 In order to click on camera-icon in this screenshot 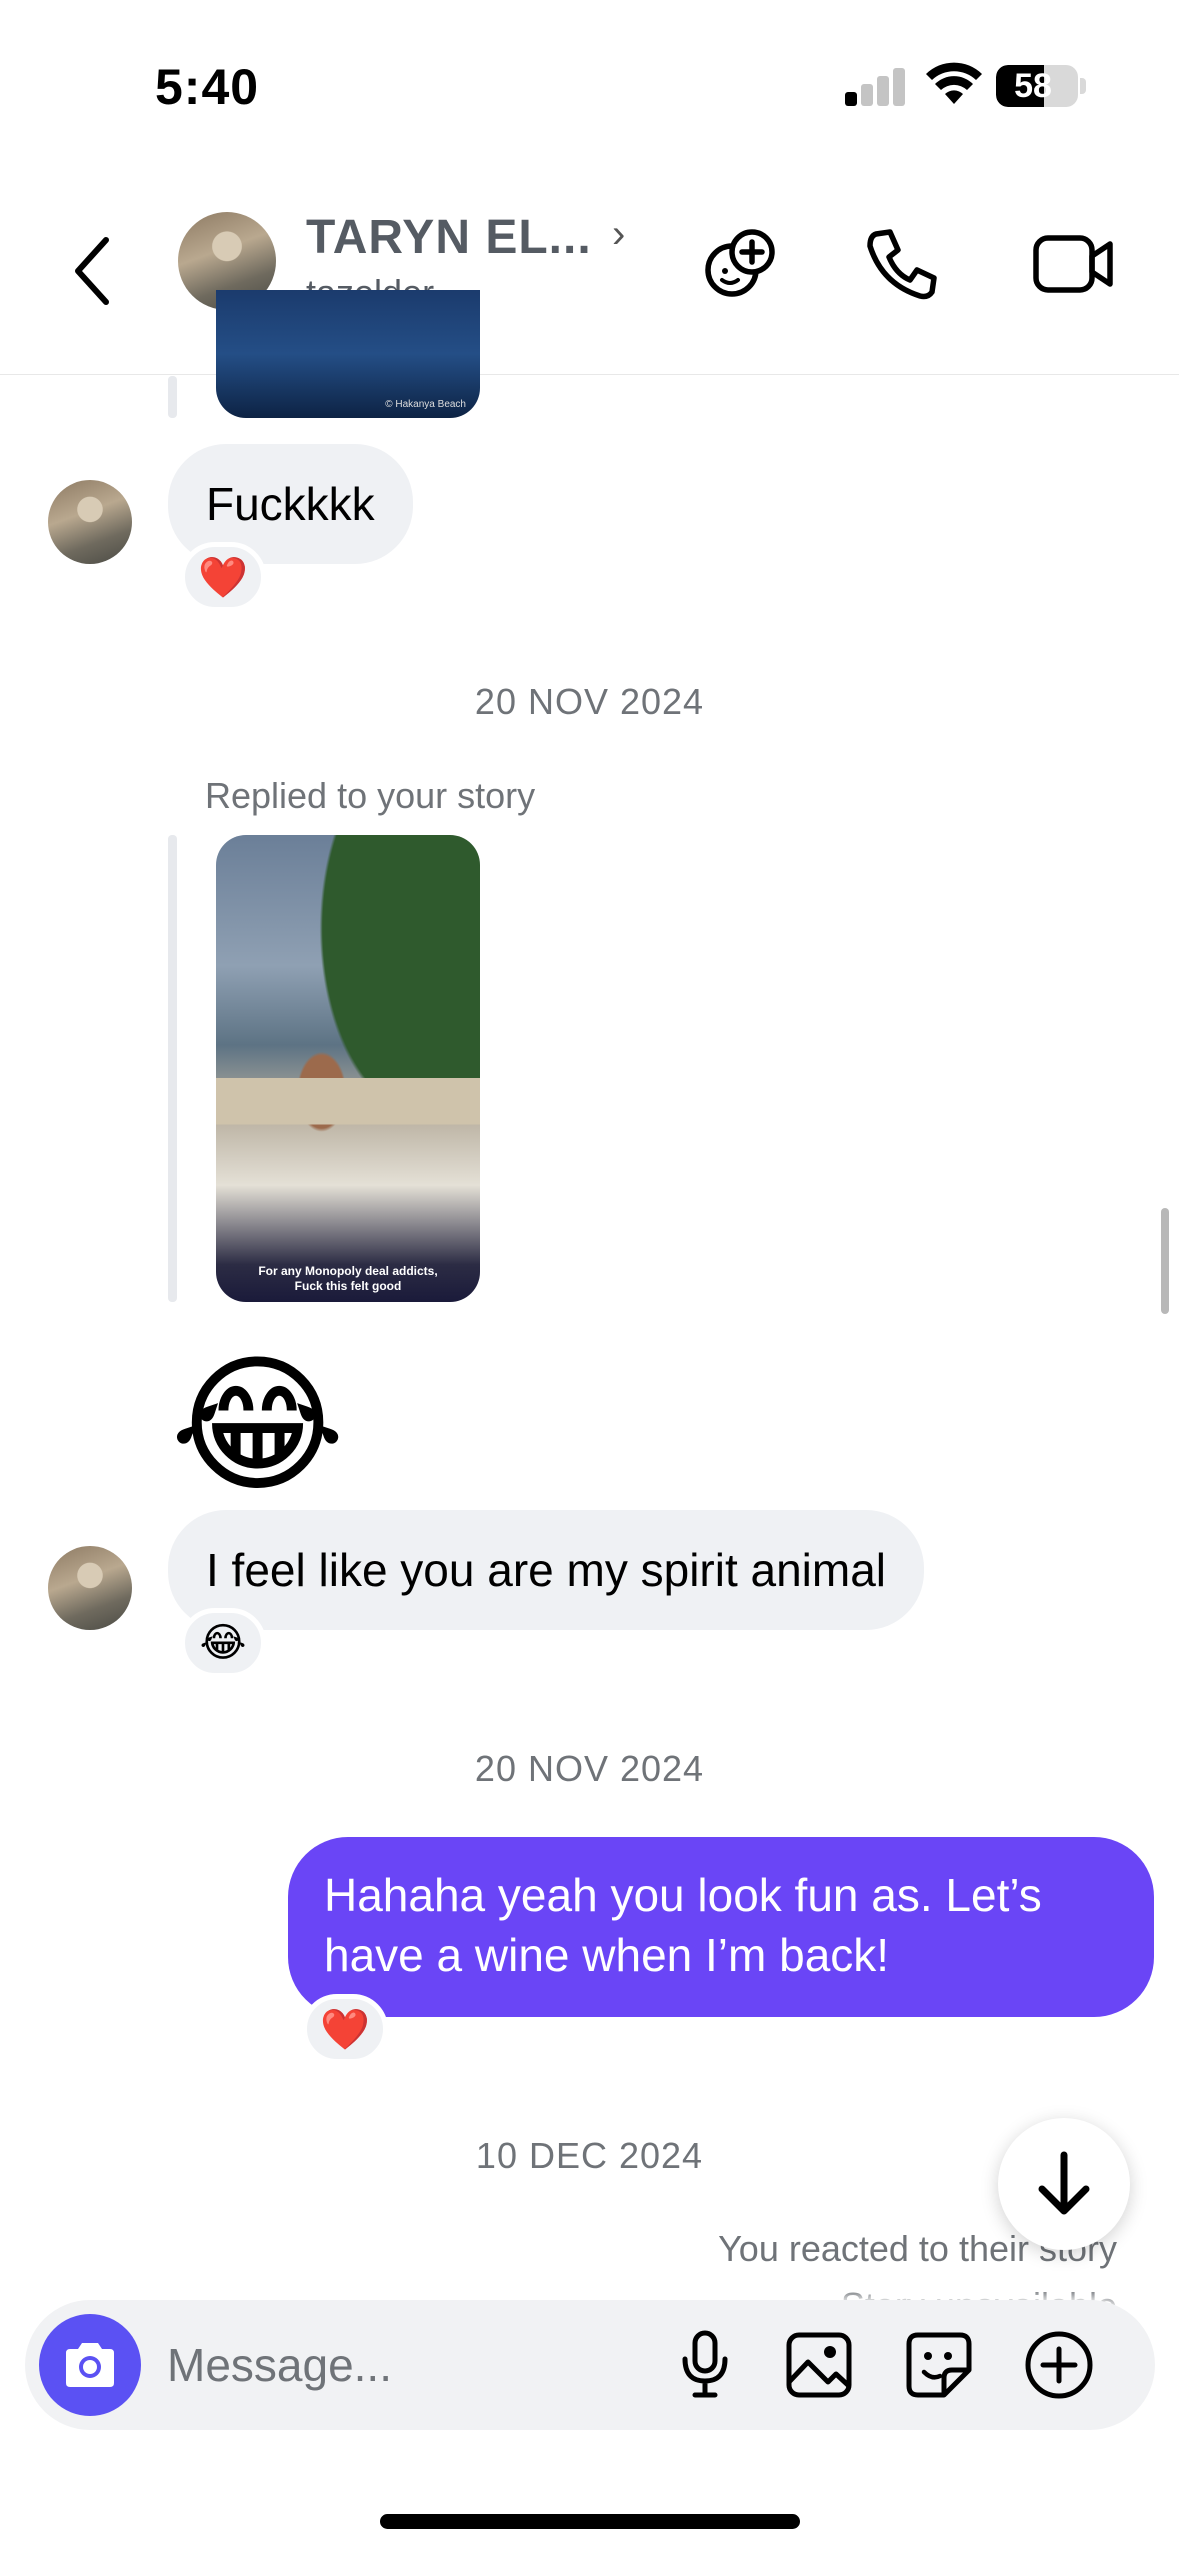, I will do `click(90, 2365)`.